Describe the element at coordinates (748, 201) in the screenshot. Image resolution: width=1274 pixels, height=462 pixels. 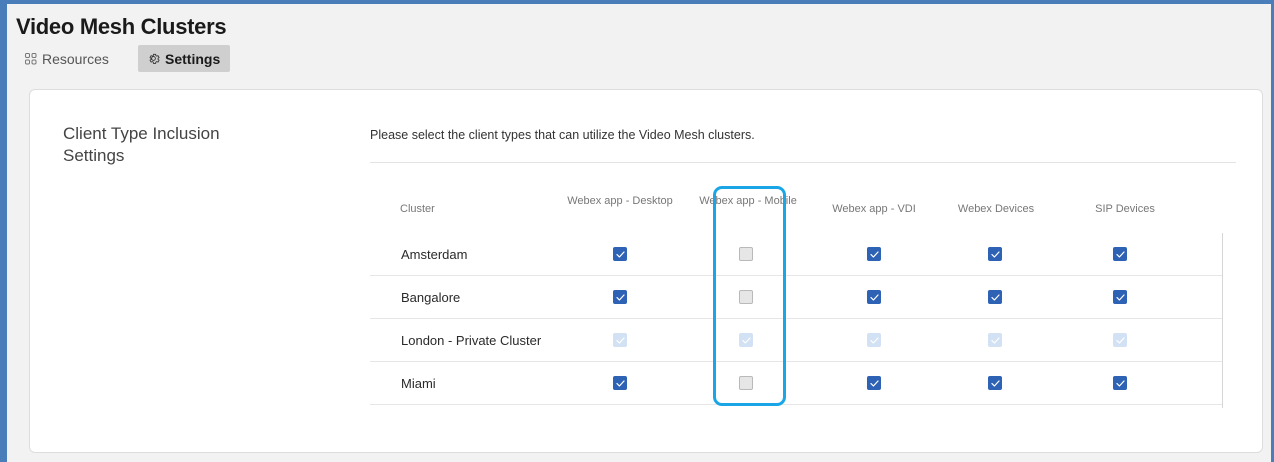
I see `column-header-mobile: Webex app - Mobile` at that location.